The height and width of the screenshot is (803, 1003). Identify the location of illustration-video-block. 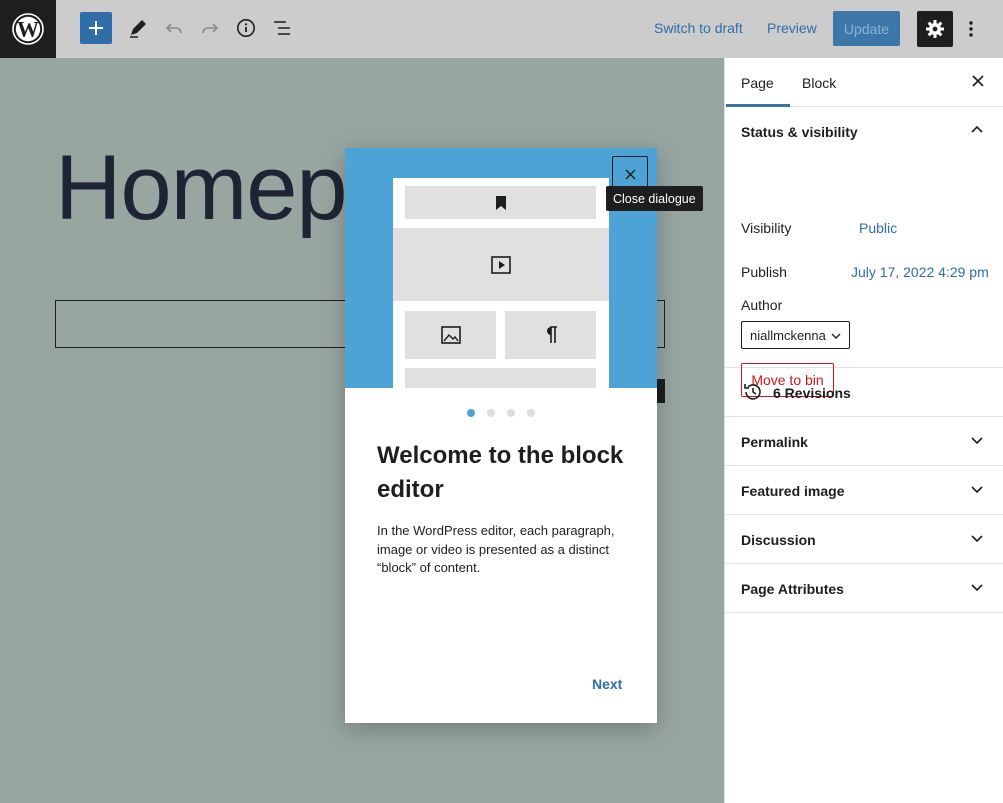
(501, 264).